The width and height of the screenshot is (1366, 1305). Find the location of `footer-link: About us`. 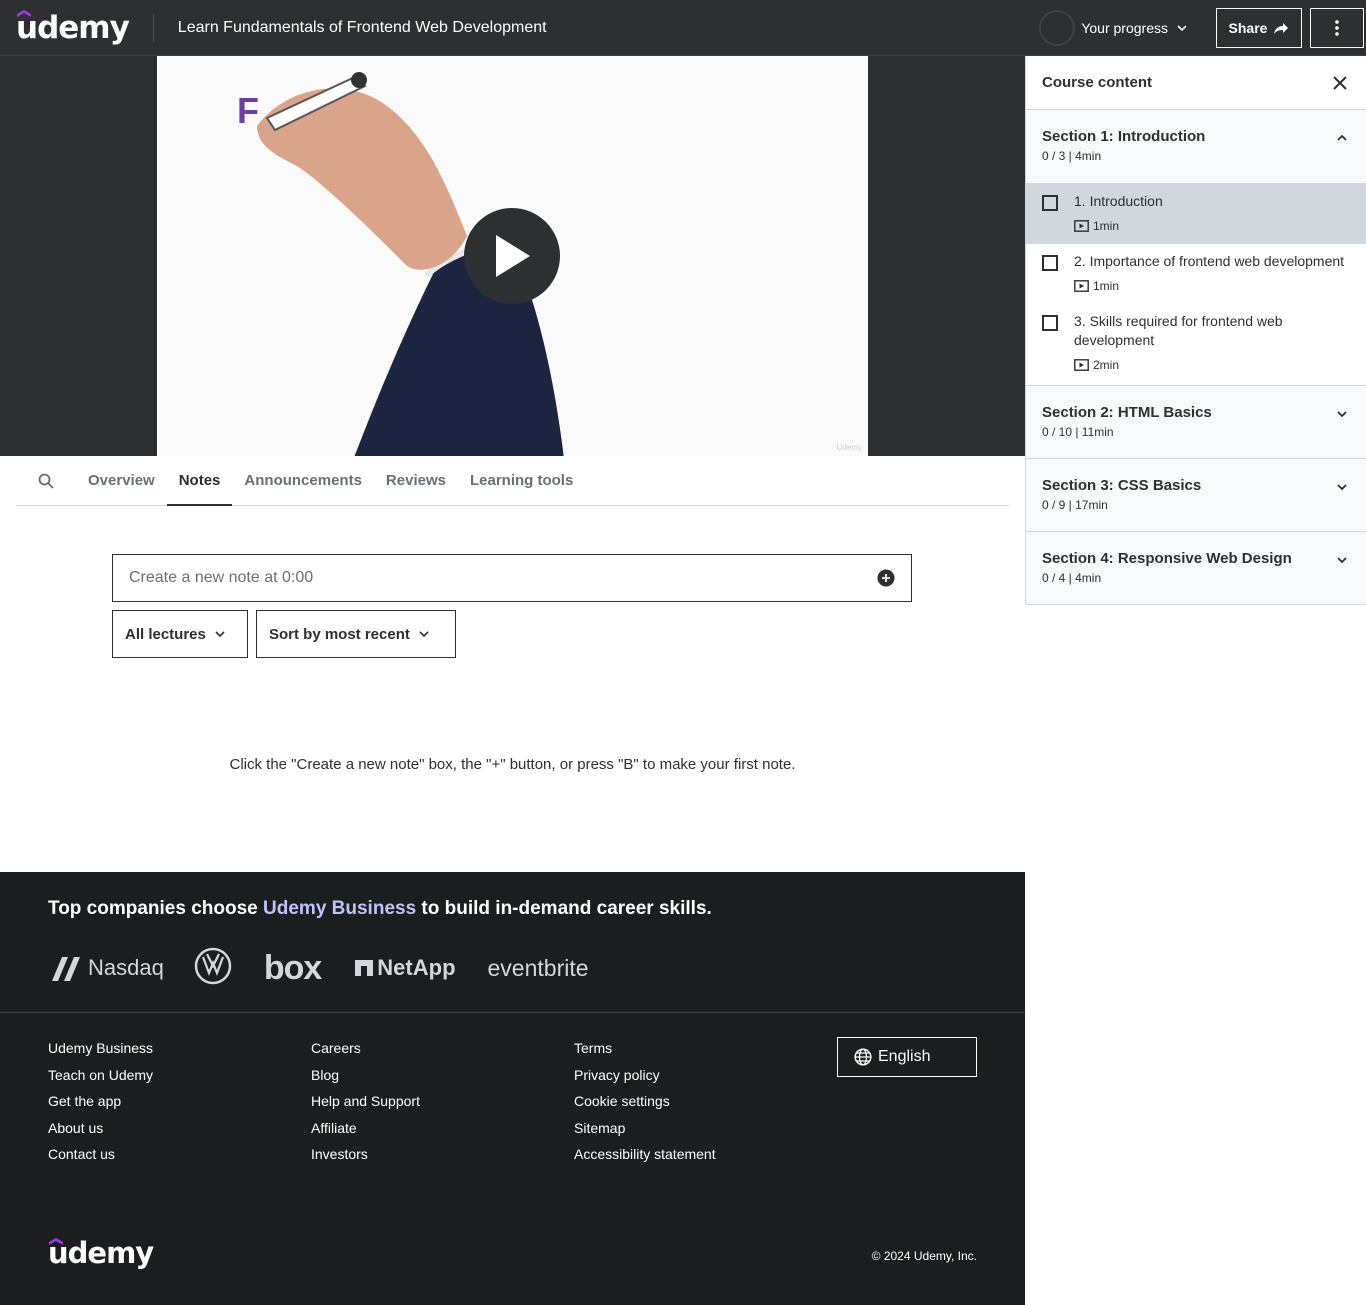

footer-link: About us is located at coordinates (100, 1128).